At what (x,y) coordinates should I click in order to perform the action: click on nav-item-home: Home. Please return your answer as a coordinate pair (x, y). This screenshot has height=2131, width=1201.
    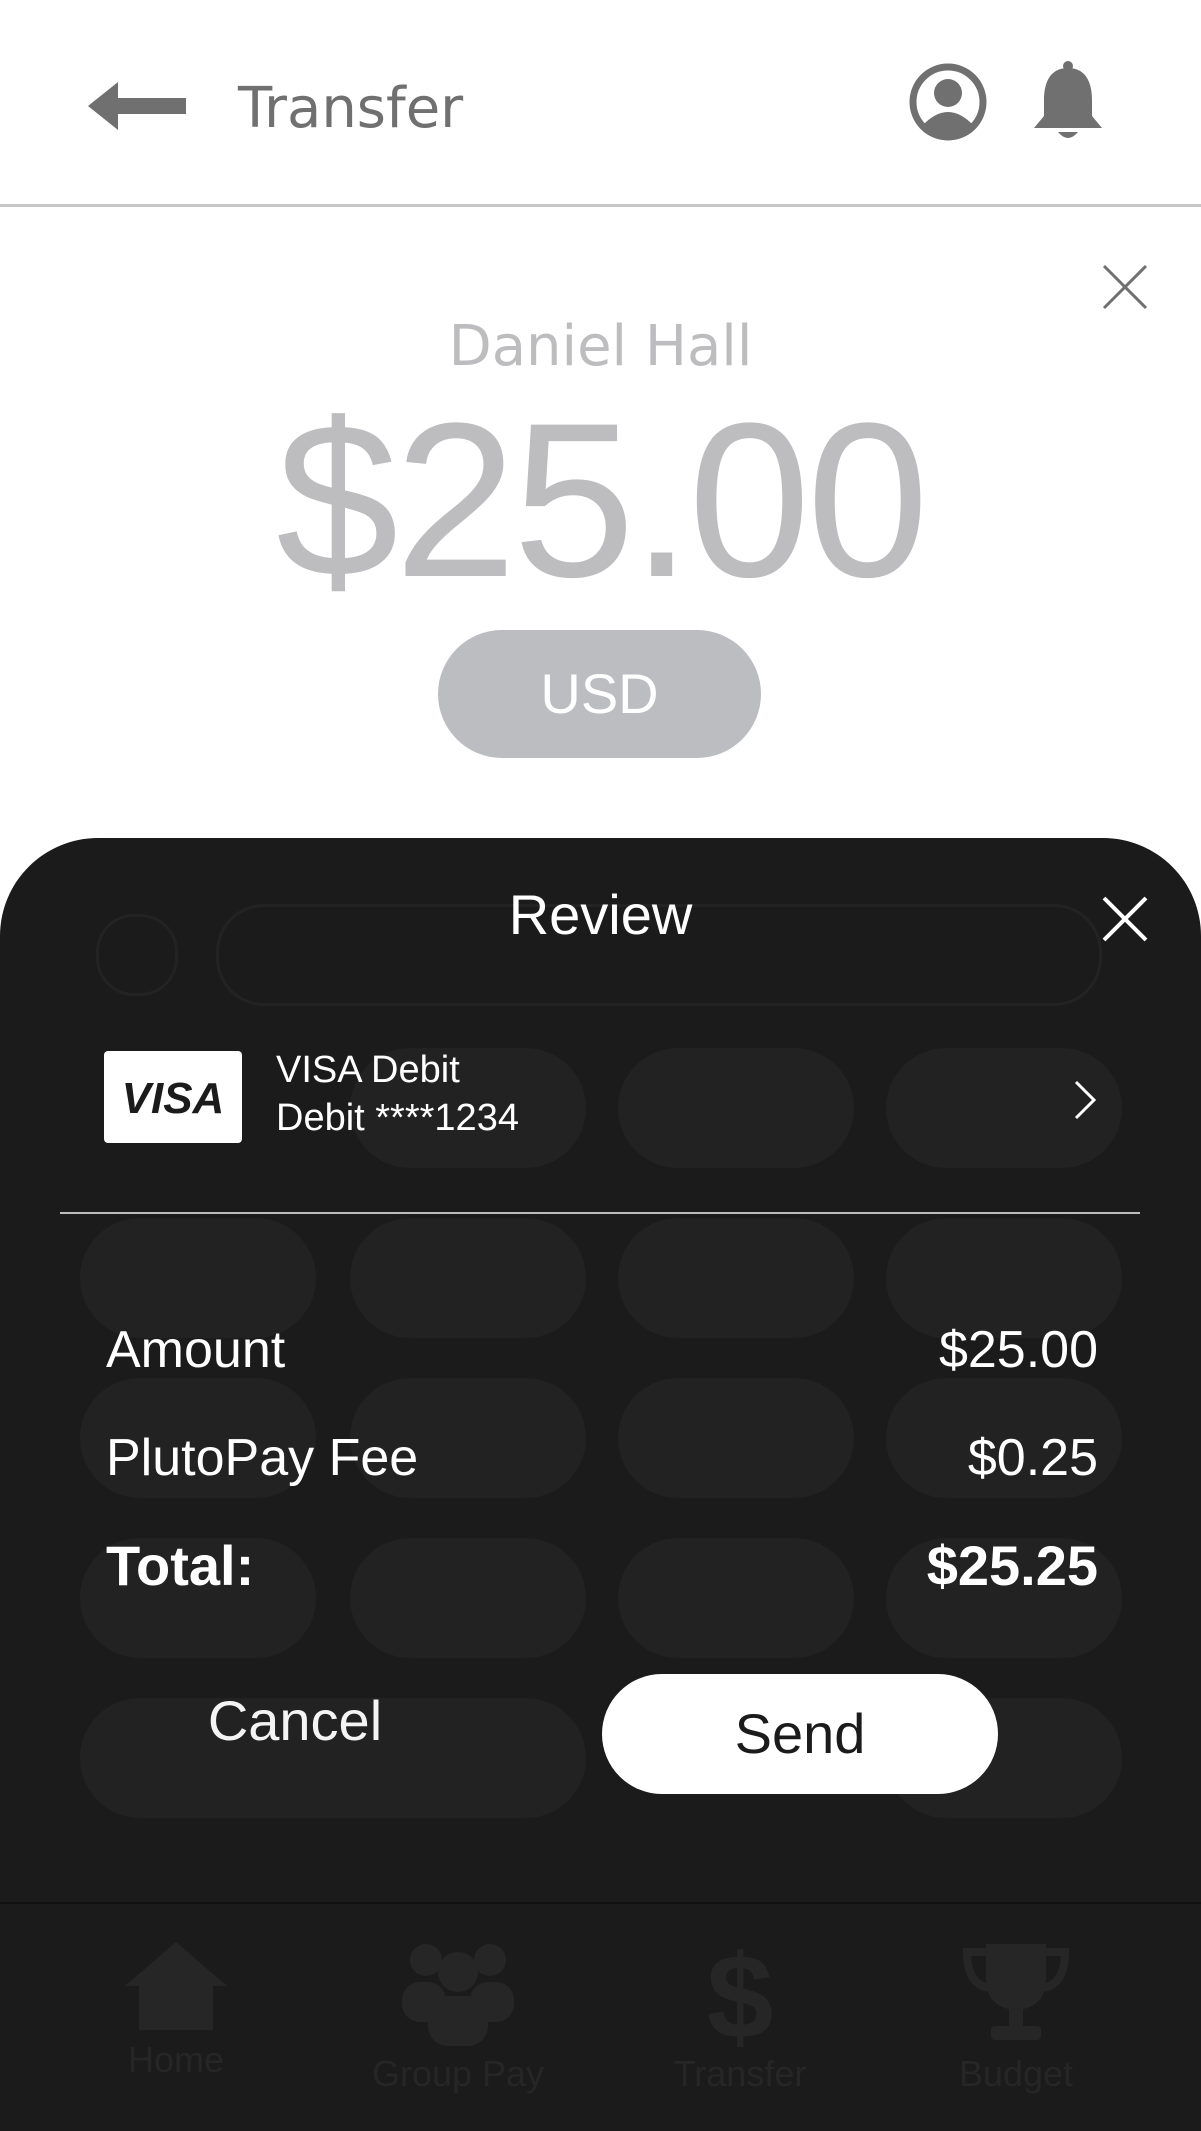
    Looking at the image, I should click on (176, 2010).